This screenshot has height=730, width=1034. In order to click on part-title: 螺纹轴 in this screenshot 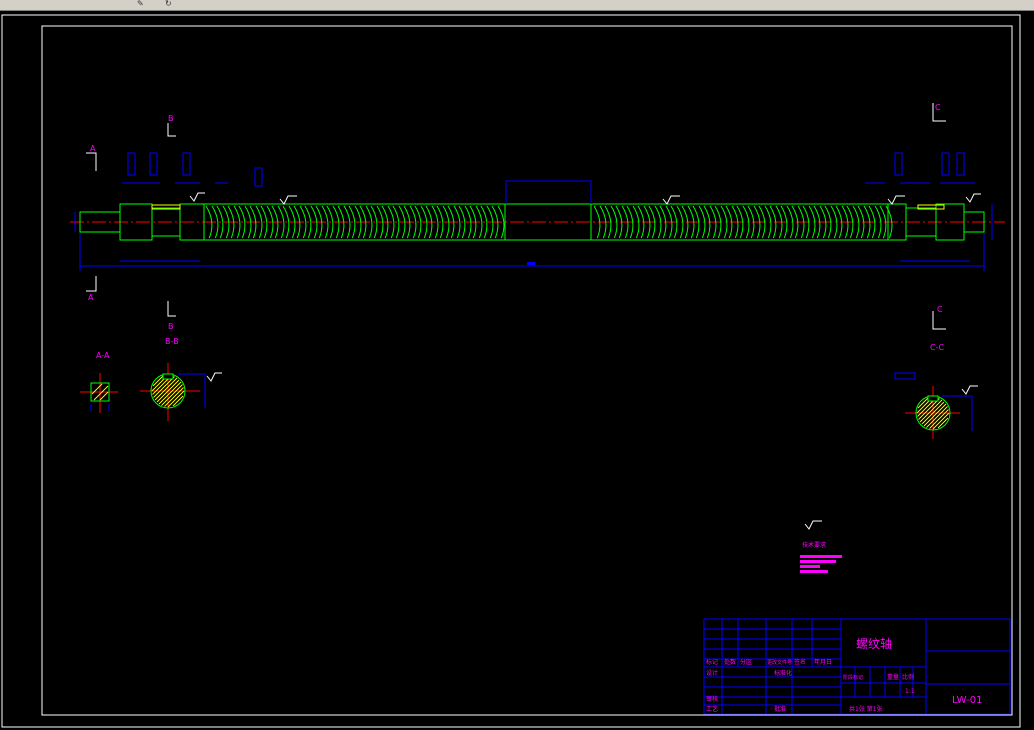, I will do `click(874, 643)`.